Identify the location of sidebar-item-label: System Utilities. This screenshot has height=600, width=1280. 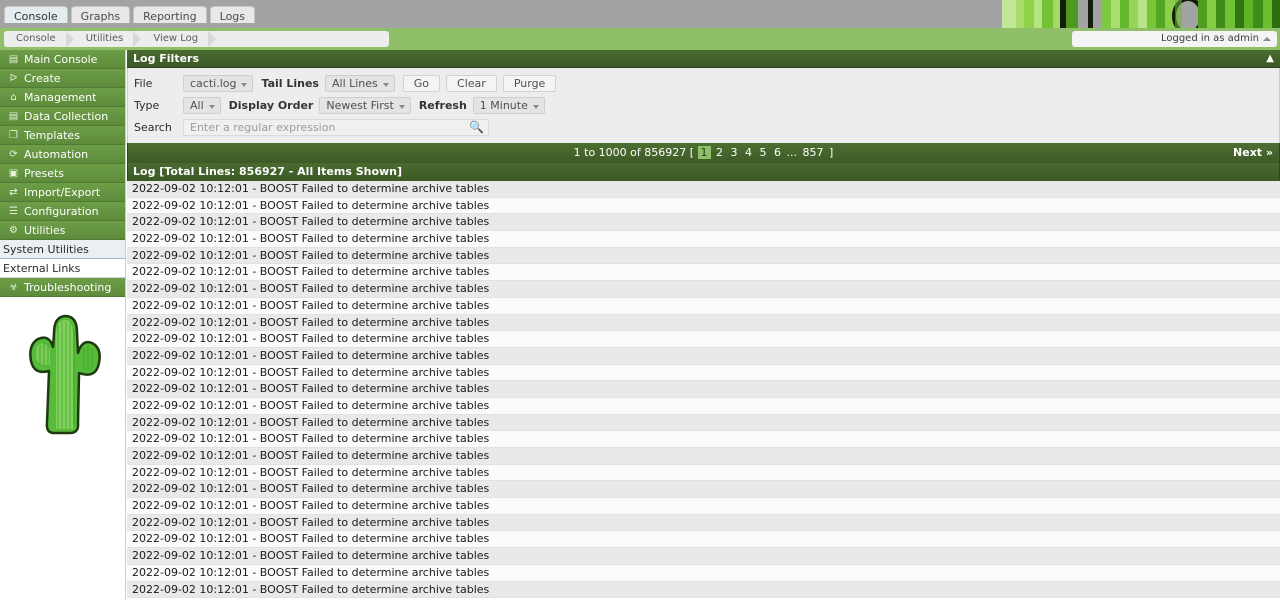
(46, 249).